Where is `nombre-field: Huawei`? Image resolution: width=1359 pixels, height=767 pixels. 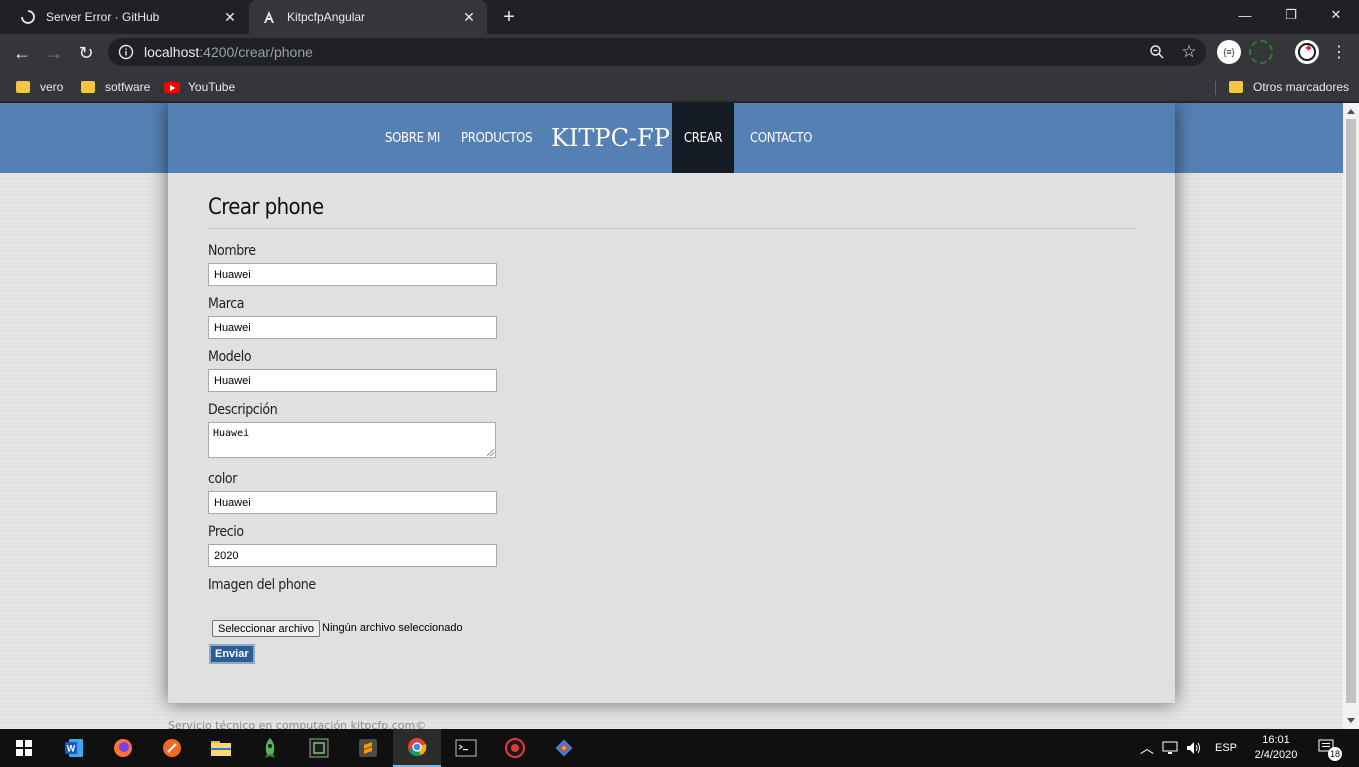 nombre-field: Huawei is located at coordinates (352, 274).